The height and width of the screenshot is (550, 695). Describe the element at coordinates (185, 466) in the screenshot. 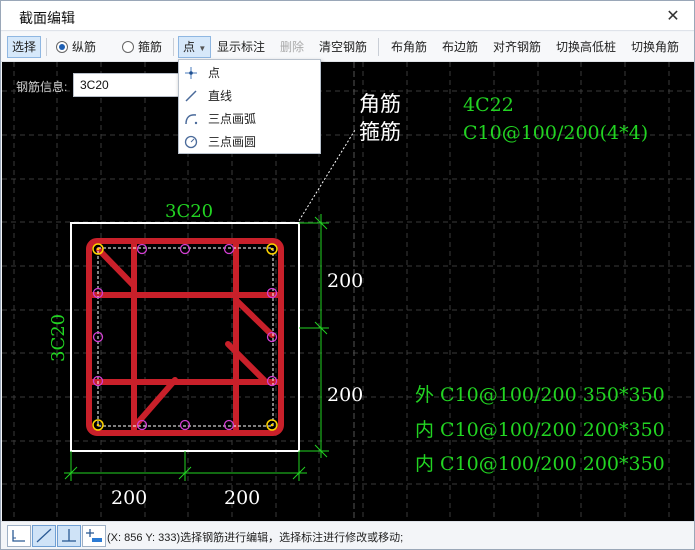

I see `bottom-dimension` at that location.